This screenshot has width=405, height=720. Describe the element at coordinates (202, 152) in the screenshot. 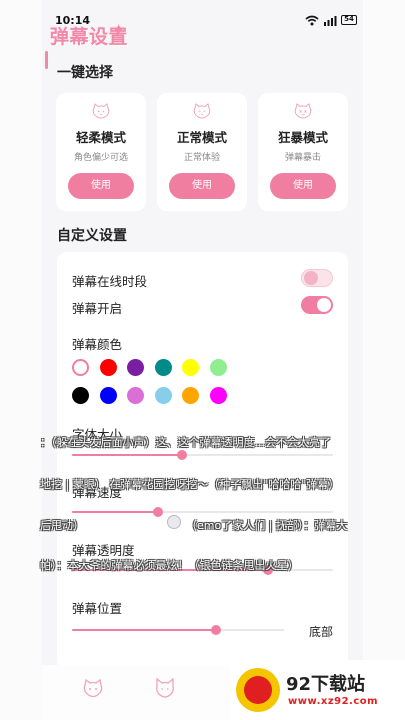

I see `mode-card-normal: 正常模式 正常体验 使用` at that location.